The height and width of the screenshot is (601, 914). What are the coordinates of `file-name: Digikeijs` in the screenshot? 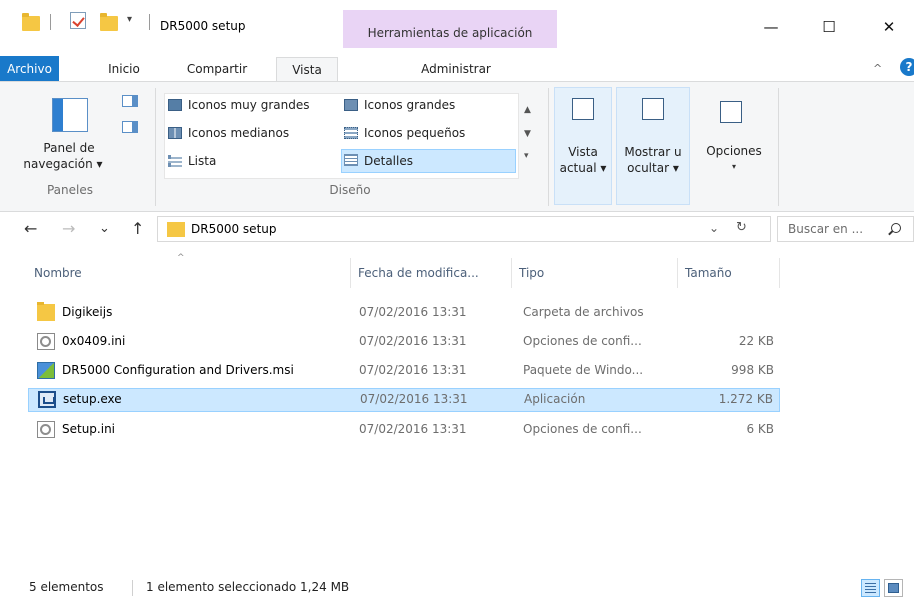 It's located at (87, 312).